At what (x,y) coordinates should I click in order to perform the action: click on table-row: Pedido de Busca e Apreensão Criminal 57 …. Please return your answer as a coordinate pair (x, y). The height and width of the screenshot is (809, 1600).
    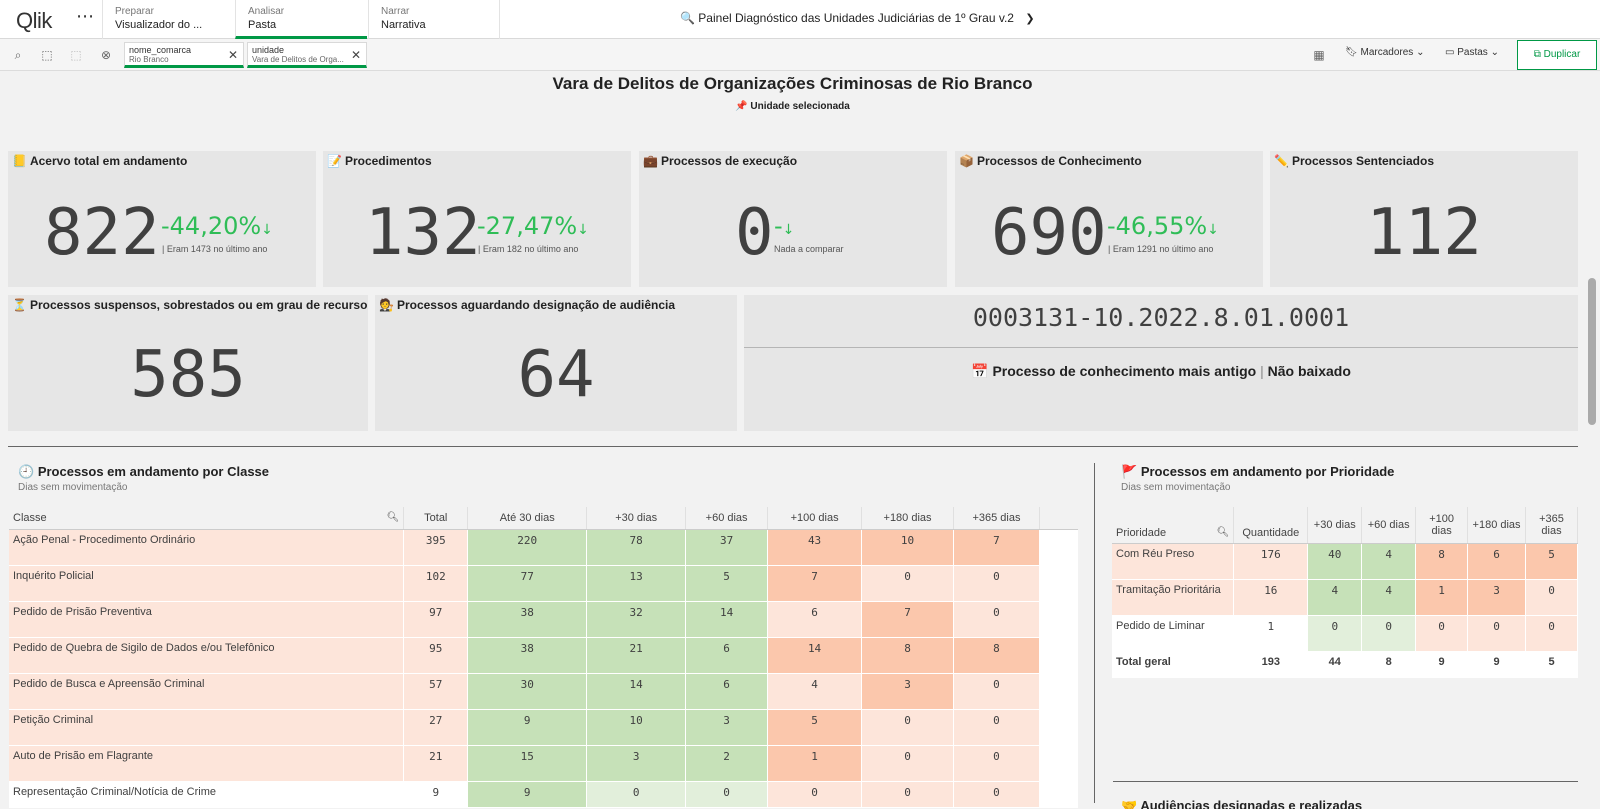
    Looking at the image, I should click on (544, 691).